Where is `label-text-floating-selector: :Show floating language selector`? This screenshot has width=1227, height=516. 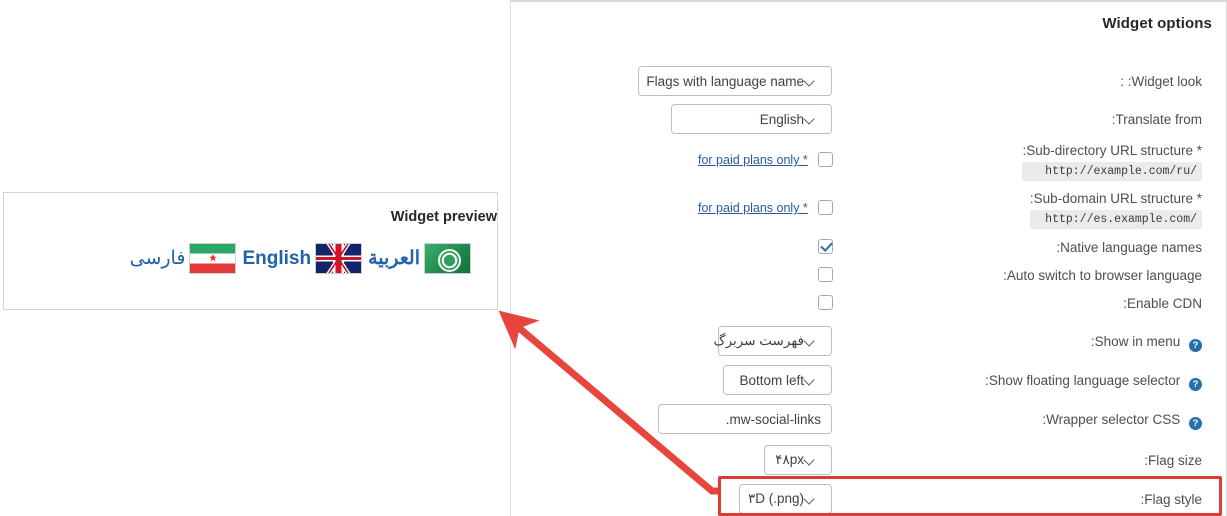
label-text-floating-selector: :Show floating language selector is located at coordinates (1083, 380).